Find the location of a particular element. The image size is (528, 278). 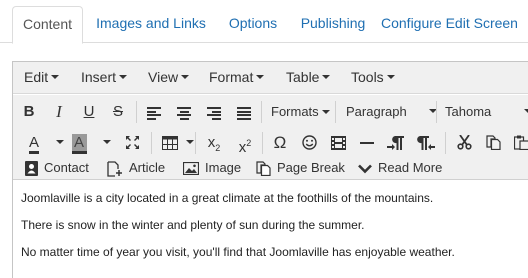

font-color-icon: A is located at coordinates (33, 144).